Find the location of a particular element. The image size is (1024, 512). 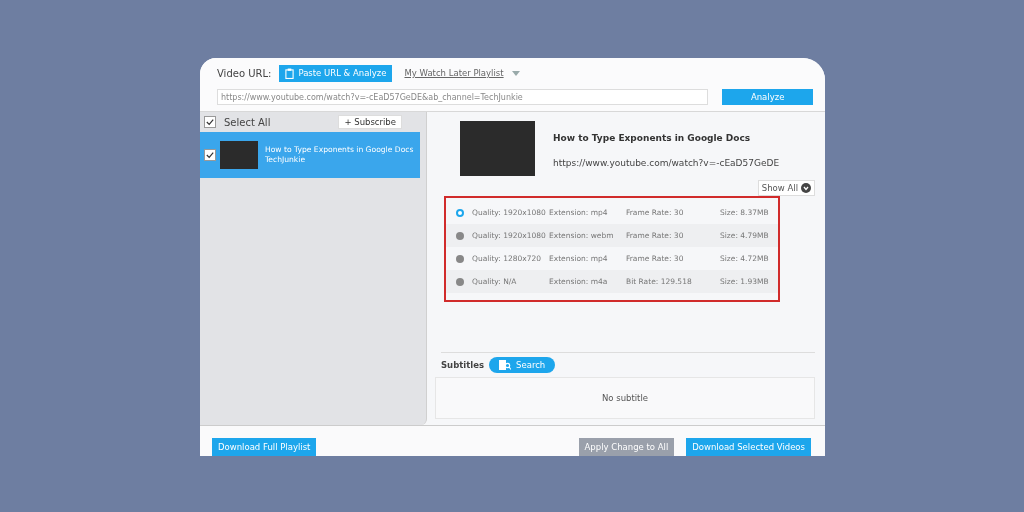

paste-url-button: Paste URL & Analyze is located at coordinates (336, 73).